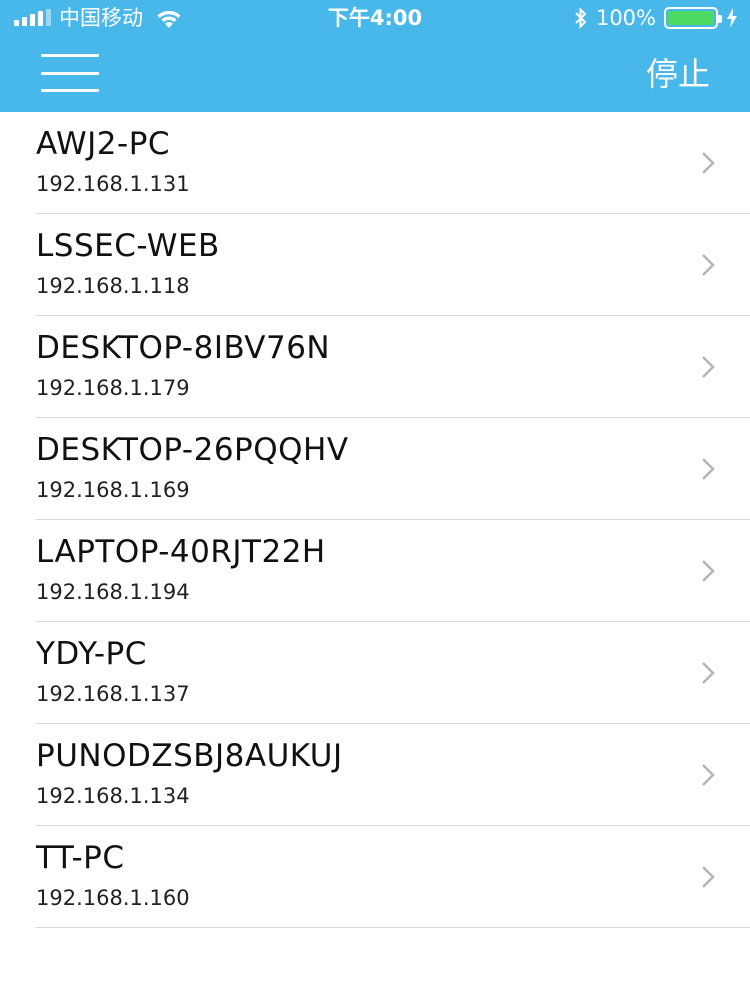 The image size is (750, 1000). Describe the element at coordinates (393, 673) in the screenshot. I see `device-row: YDY-PC 192.168.1.137` at that location.